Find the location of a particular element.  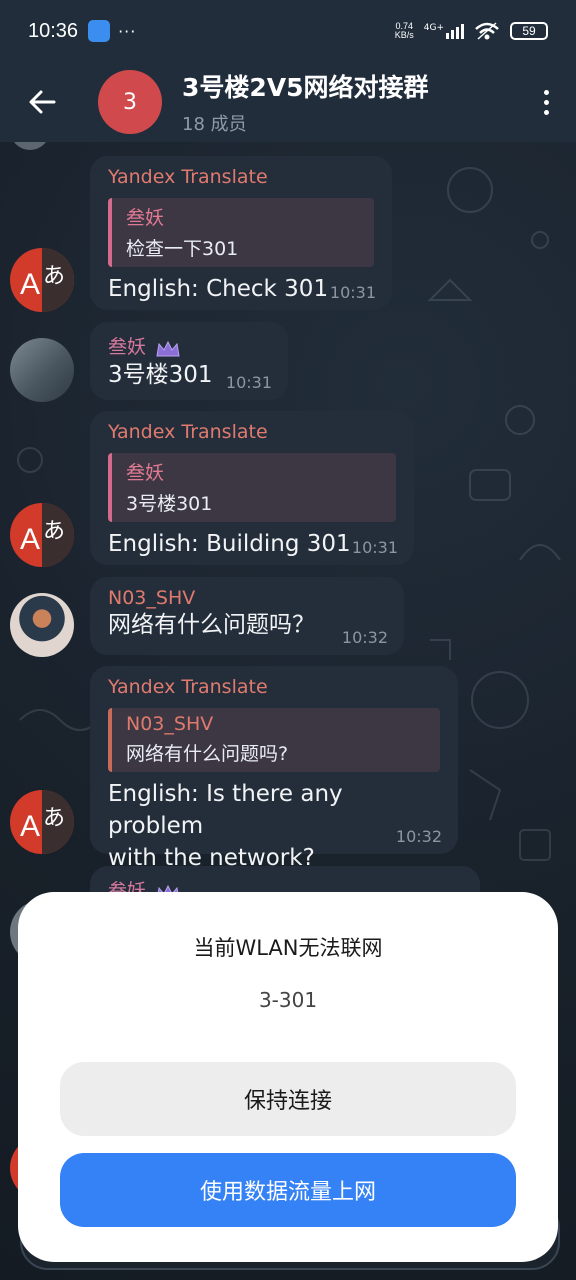

keep-connection-button: 保持连接 is located at coordinates (288, 1099).